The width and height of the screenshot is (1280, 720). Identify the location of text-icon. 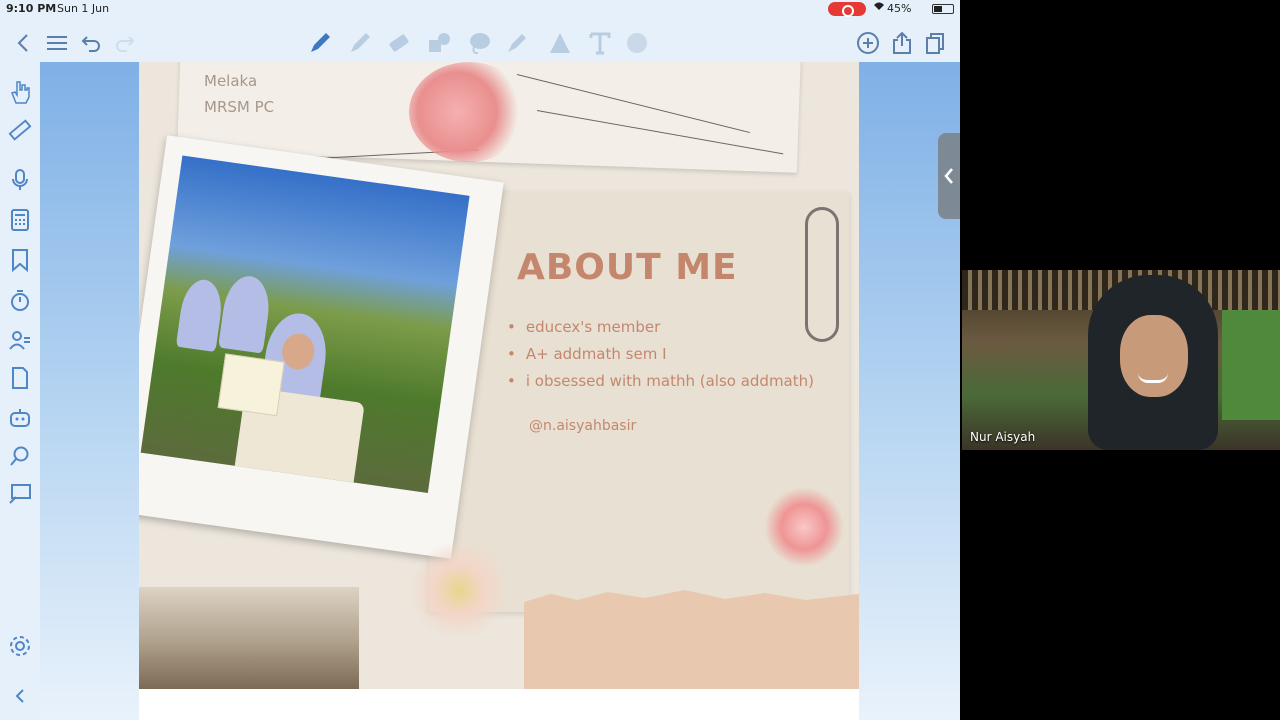
(600, 43).